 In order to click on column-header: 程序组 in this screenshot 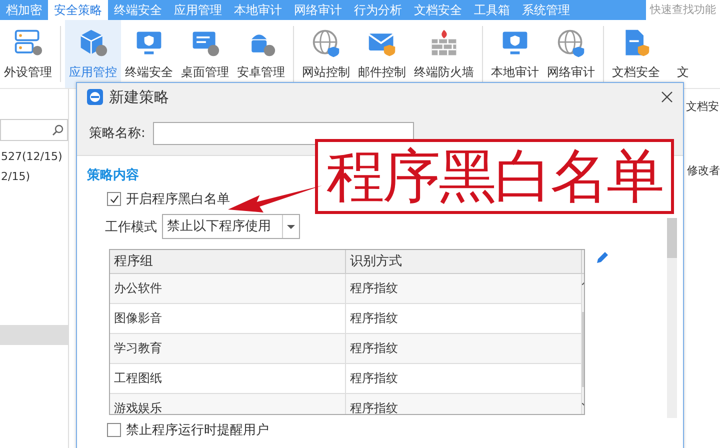, I will do `click(228, 261)`.